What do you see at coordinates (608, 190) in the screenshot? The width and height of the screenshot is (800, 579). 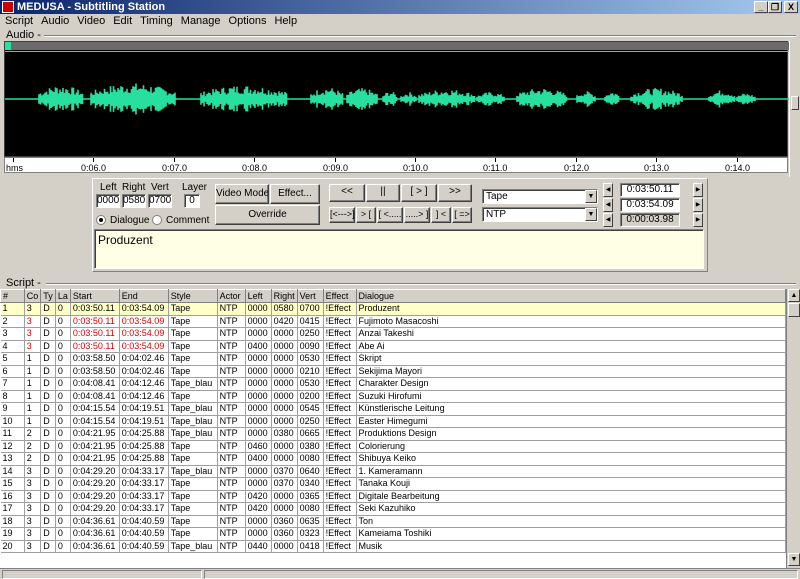 I see `start-decrement-button: ◀` at bounding box center [608, 190].